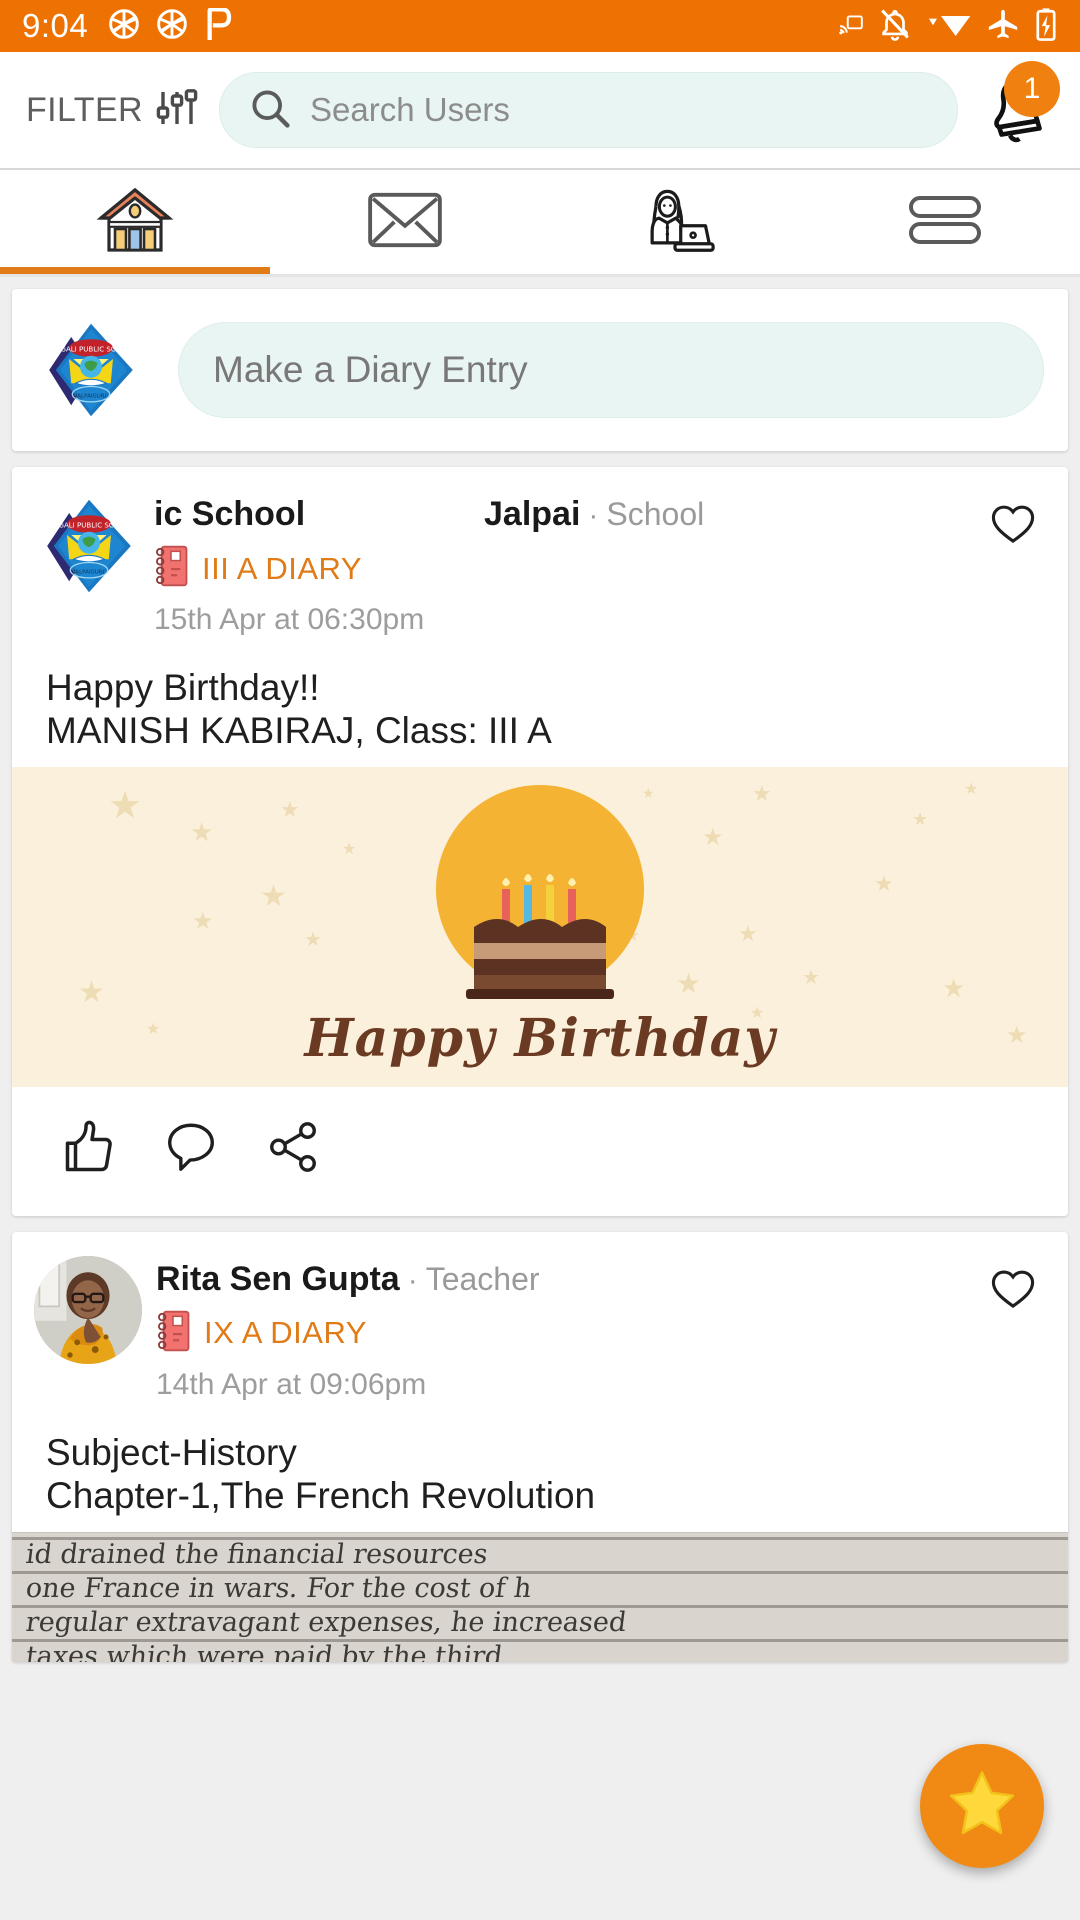 This screenshot has width=1080, height=1920. Describe the element at coordinates (532, 514) in the screenshot. I see `post-author-location: Jalpai` at that location.